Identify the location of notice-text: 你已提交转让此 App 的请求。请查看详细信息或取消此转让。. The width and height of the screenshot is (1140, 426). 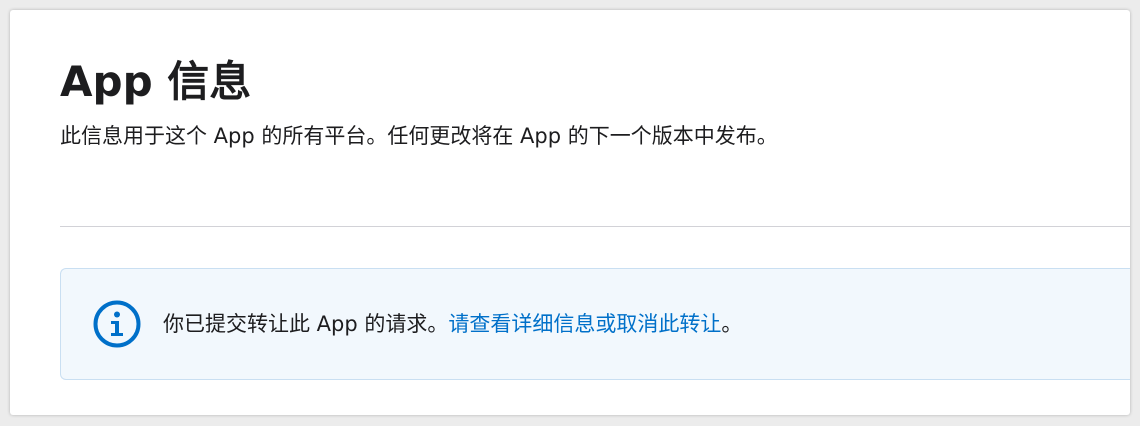
(452, 324).